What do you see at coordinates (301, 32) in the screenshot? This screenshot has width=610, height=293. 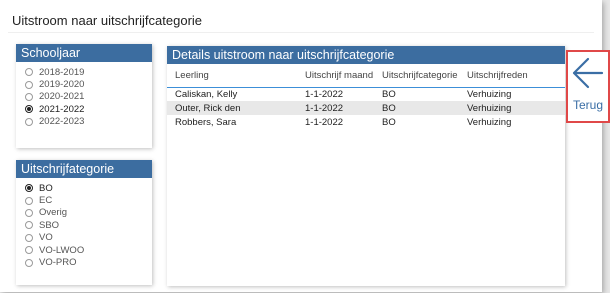 I see `title-divider` at bounding box center [301, 32].